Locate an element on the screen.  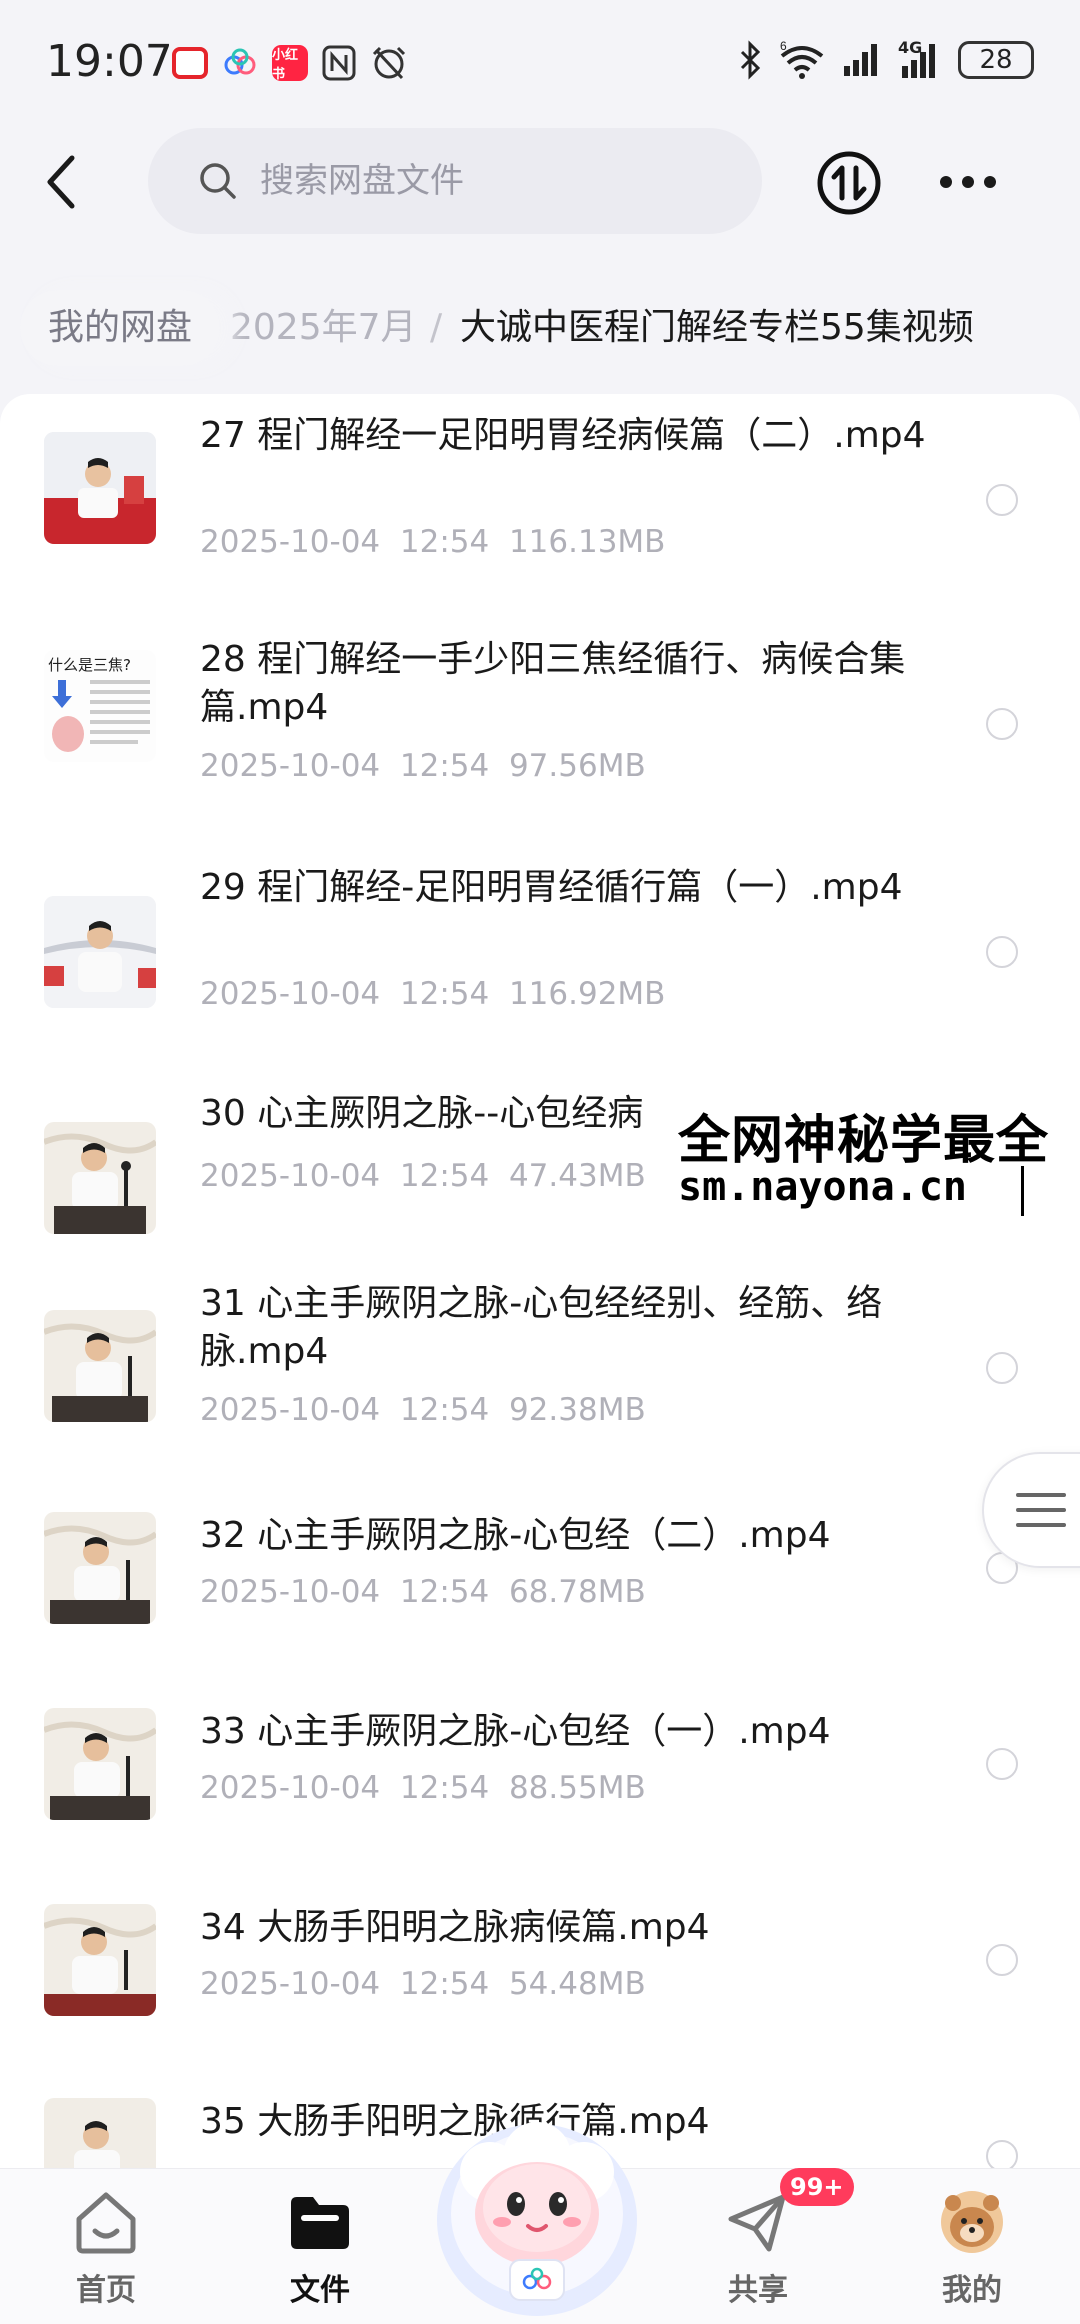
avatar is located at coordinates (972, 2222).